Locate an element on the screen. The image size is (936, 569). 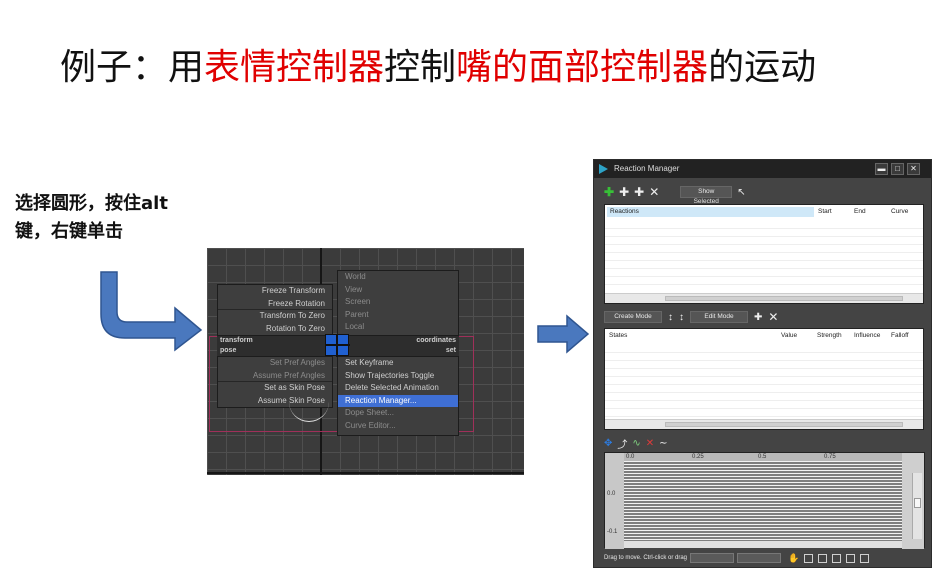
x-label-2: 0.5 is located at coordinates (762, 457).